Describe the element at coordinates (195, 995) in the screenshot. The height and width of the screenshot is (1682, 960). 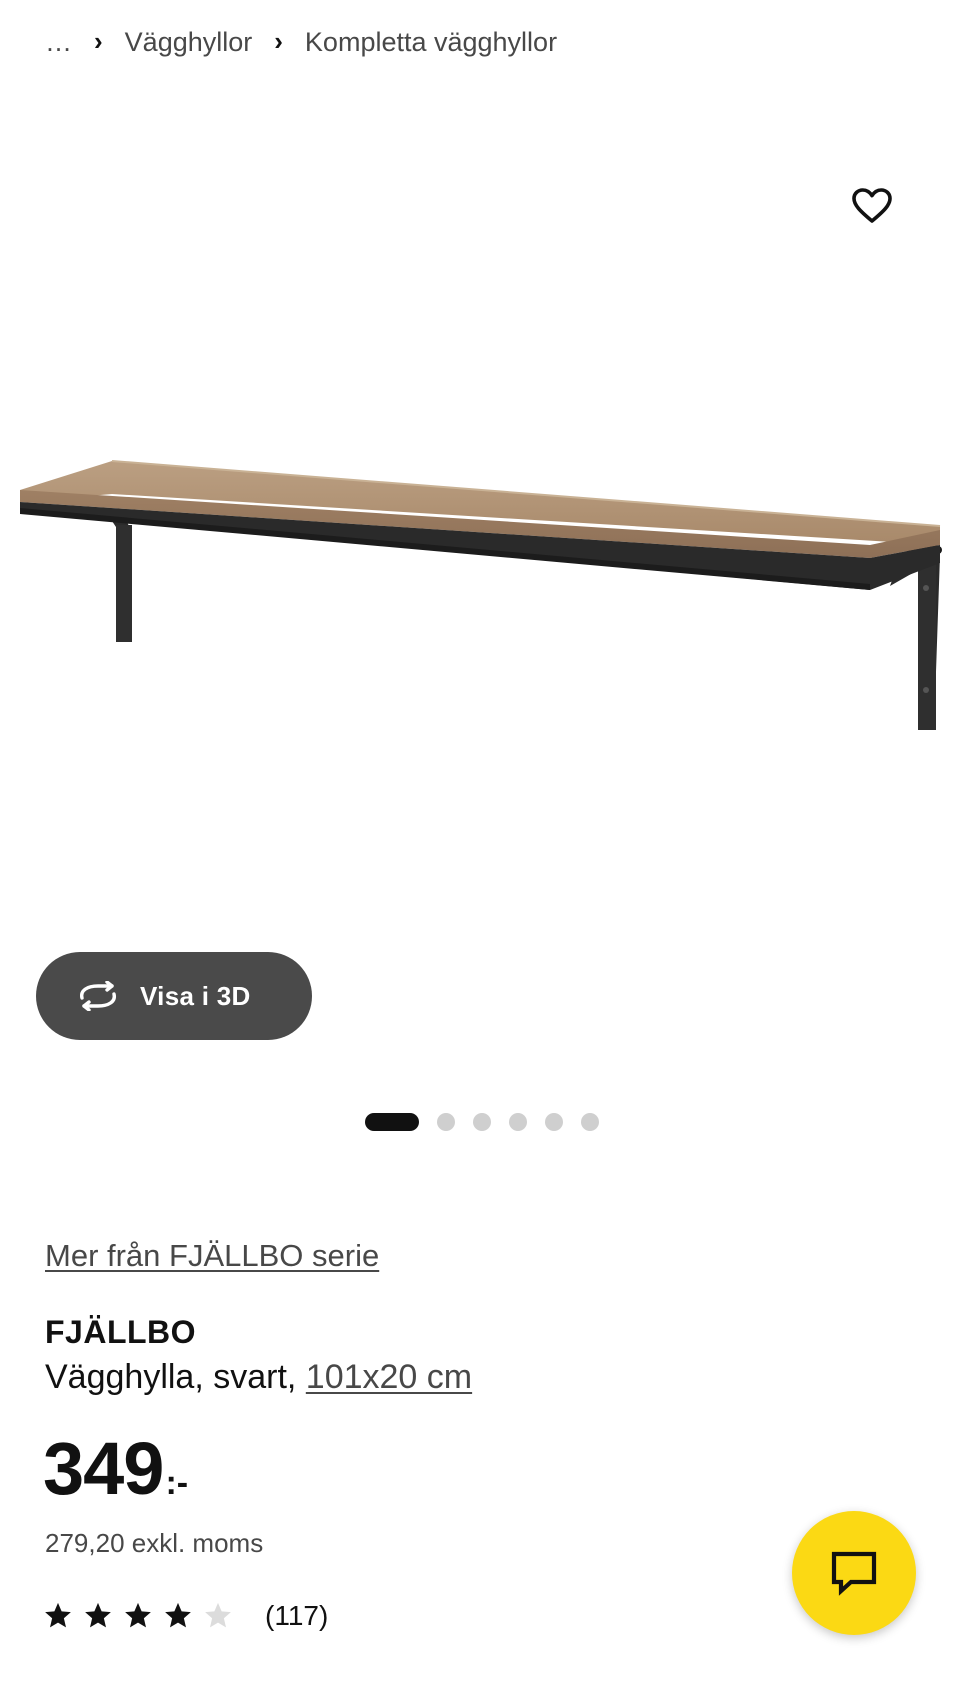
I see `view-3d-label: Visa i 3D` at that location.